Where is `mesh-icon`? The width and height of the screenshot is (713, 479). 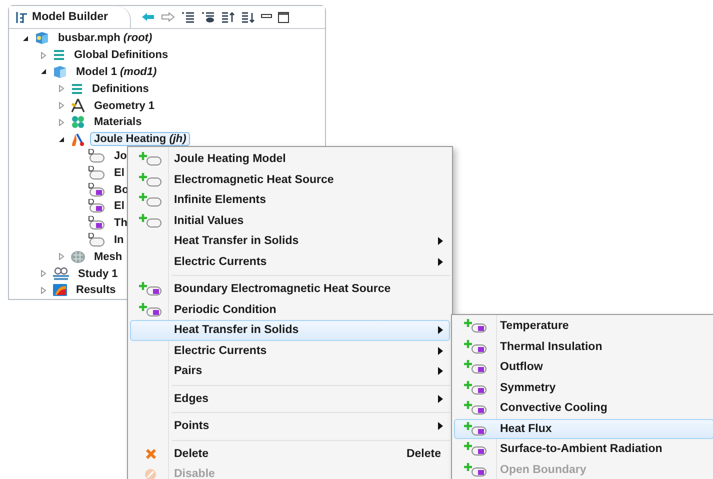
mesh-icon is located at coordinates (78, 257).